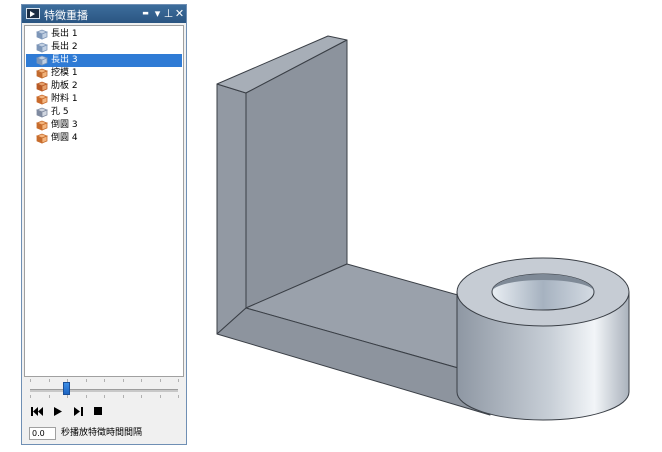  What do you see at coordinates (104, 14) in the screenshot?
I see `panel-title-bar: 特徵重播 ▬ ▾ ⊥ ✕` at bounding box center [104, 14].